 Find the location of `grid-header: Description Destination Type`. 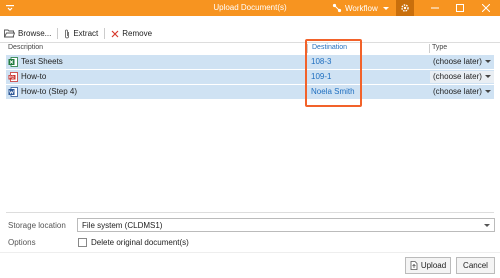

grid-header: Description Destination Type is located at coordinates (250, 48).